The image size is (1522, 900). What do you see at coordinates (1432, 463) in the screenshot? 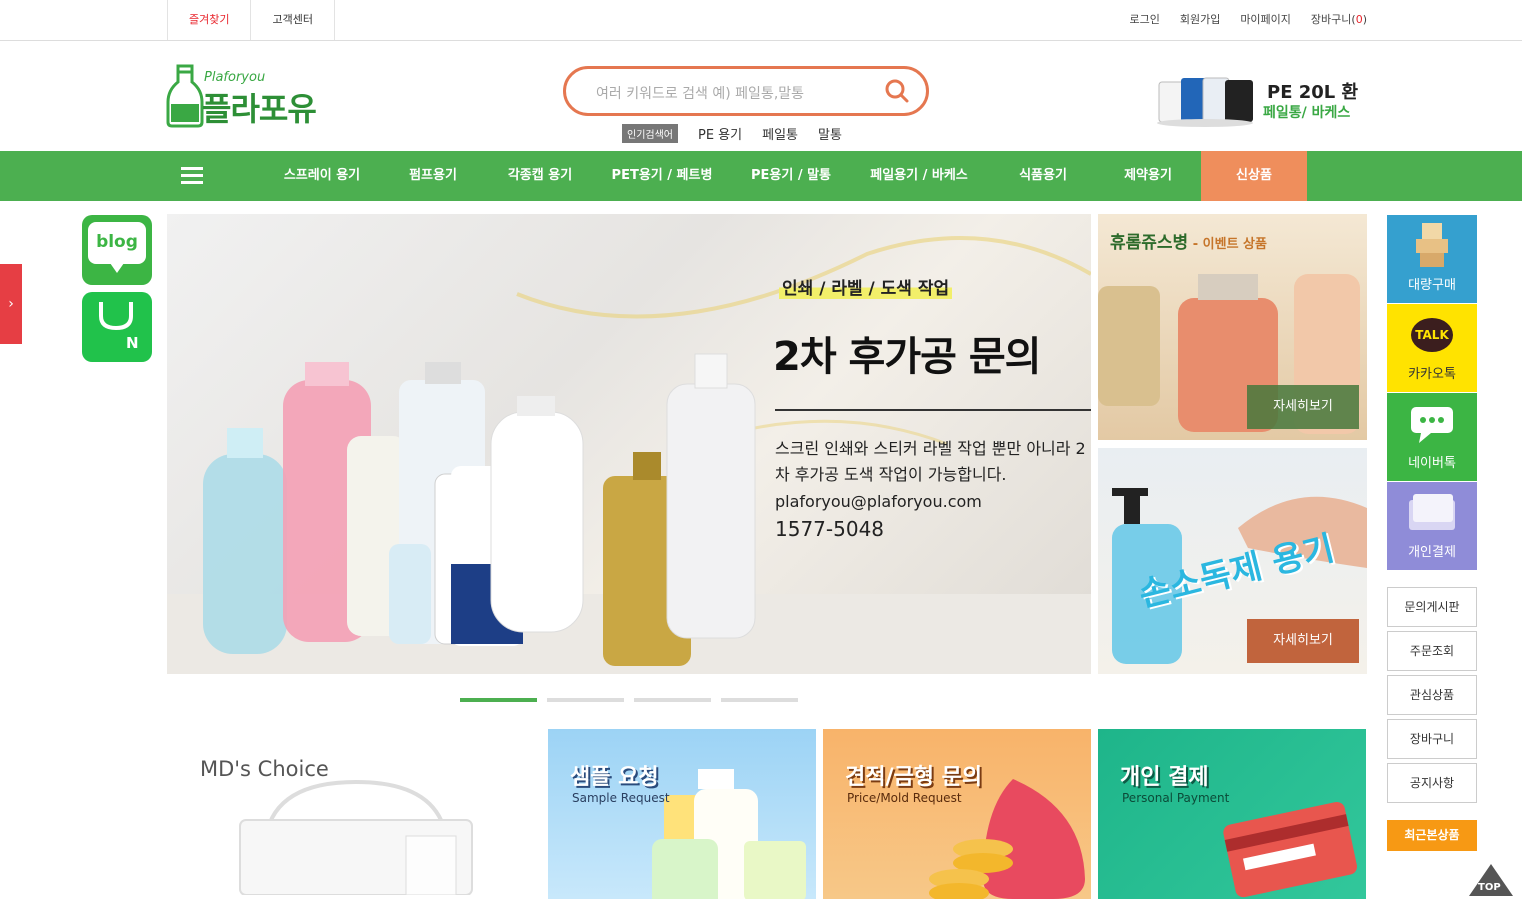
I see `quick-naver-label: 네이버톡` at bounding box center [1432, 463].